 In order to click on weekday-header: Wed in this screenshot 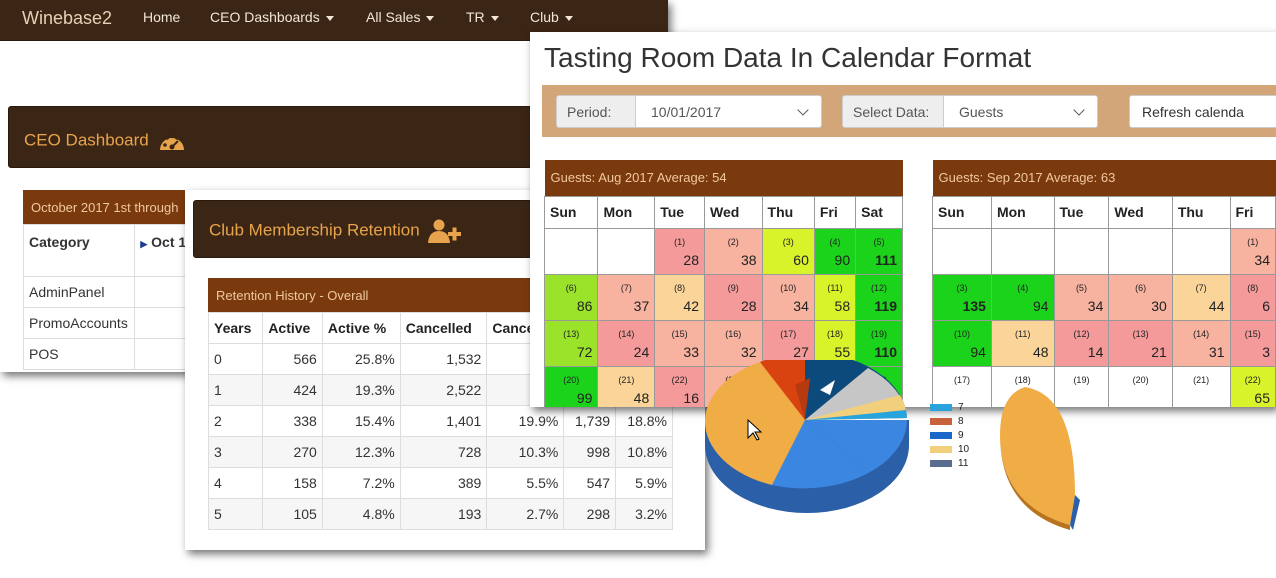, I will do `click(1140, 212)`.